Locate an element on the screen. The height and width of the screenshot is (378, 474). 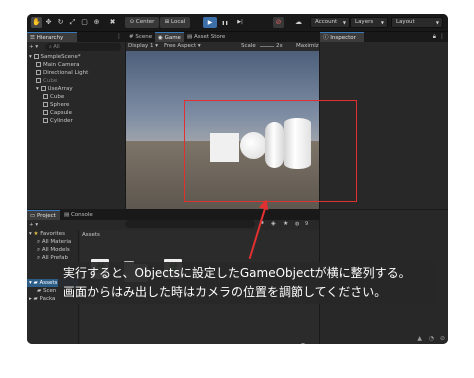
favorite-item: ⌕ All Prefab is located at coordinates (52, 258).